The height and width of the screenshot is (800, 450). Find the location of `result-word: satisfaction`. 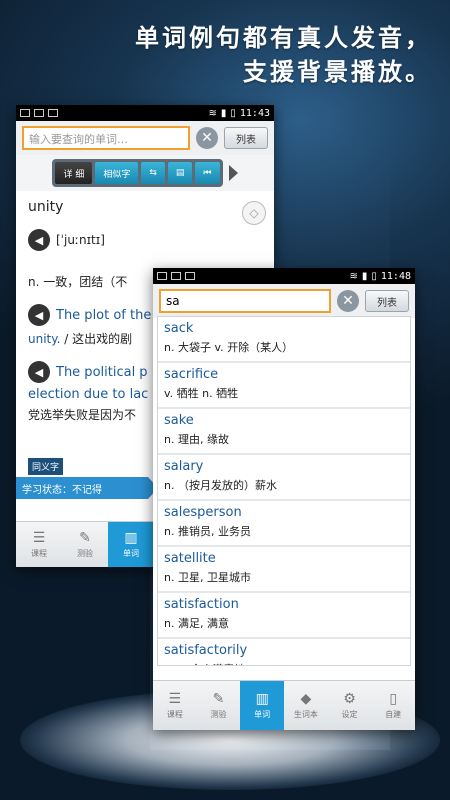

result-word: satisfaction is located at coordinates (201, 604).